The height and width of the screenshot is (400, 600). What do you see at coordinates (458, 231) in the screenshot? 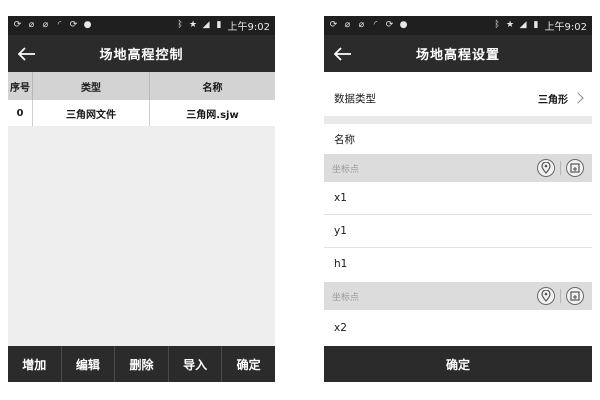
I see `y1-field: y1` at bounding box center [458, 231].